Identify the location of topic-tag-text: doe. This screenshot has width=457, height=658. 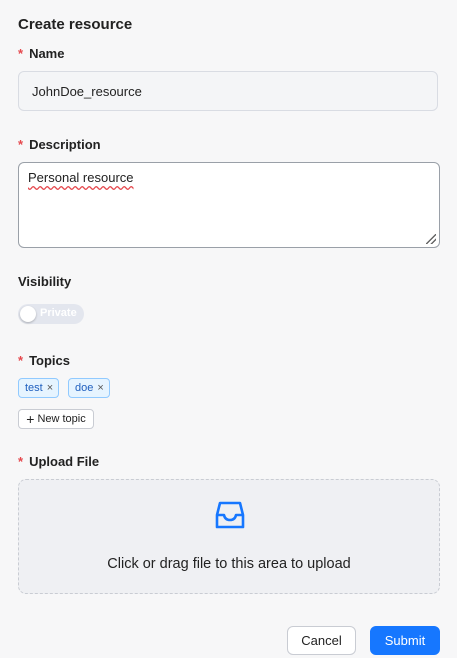
(84, 388).